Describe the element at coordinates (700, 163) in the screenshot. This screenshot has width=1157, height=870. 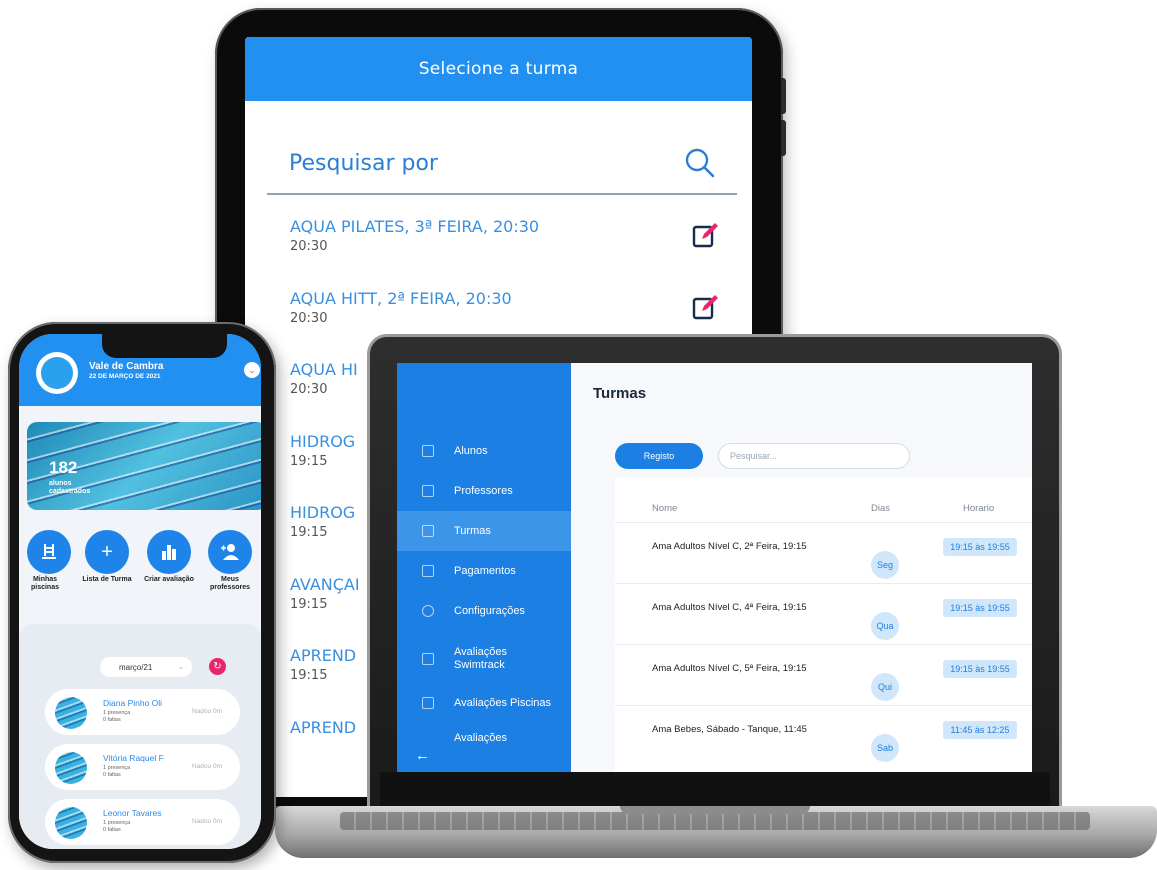
I see `search-icon` at that location.